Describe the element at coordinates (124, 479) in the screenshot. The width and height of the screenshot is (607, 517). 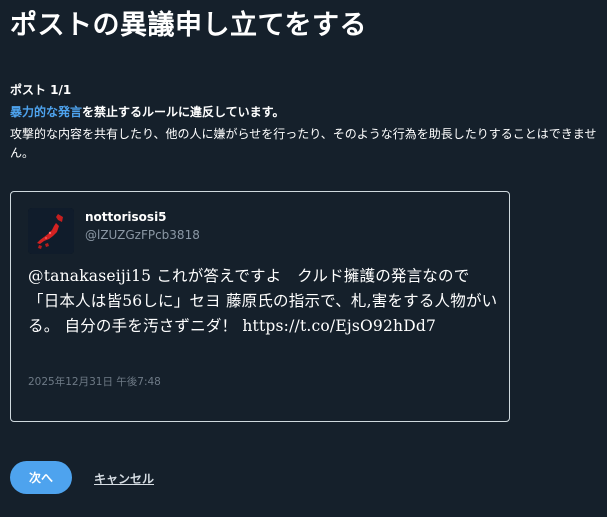
I see `cancel-link: キャンセル` at that location.